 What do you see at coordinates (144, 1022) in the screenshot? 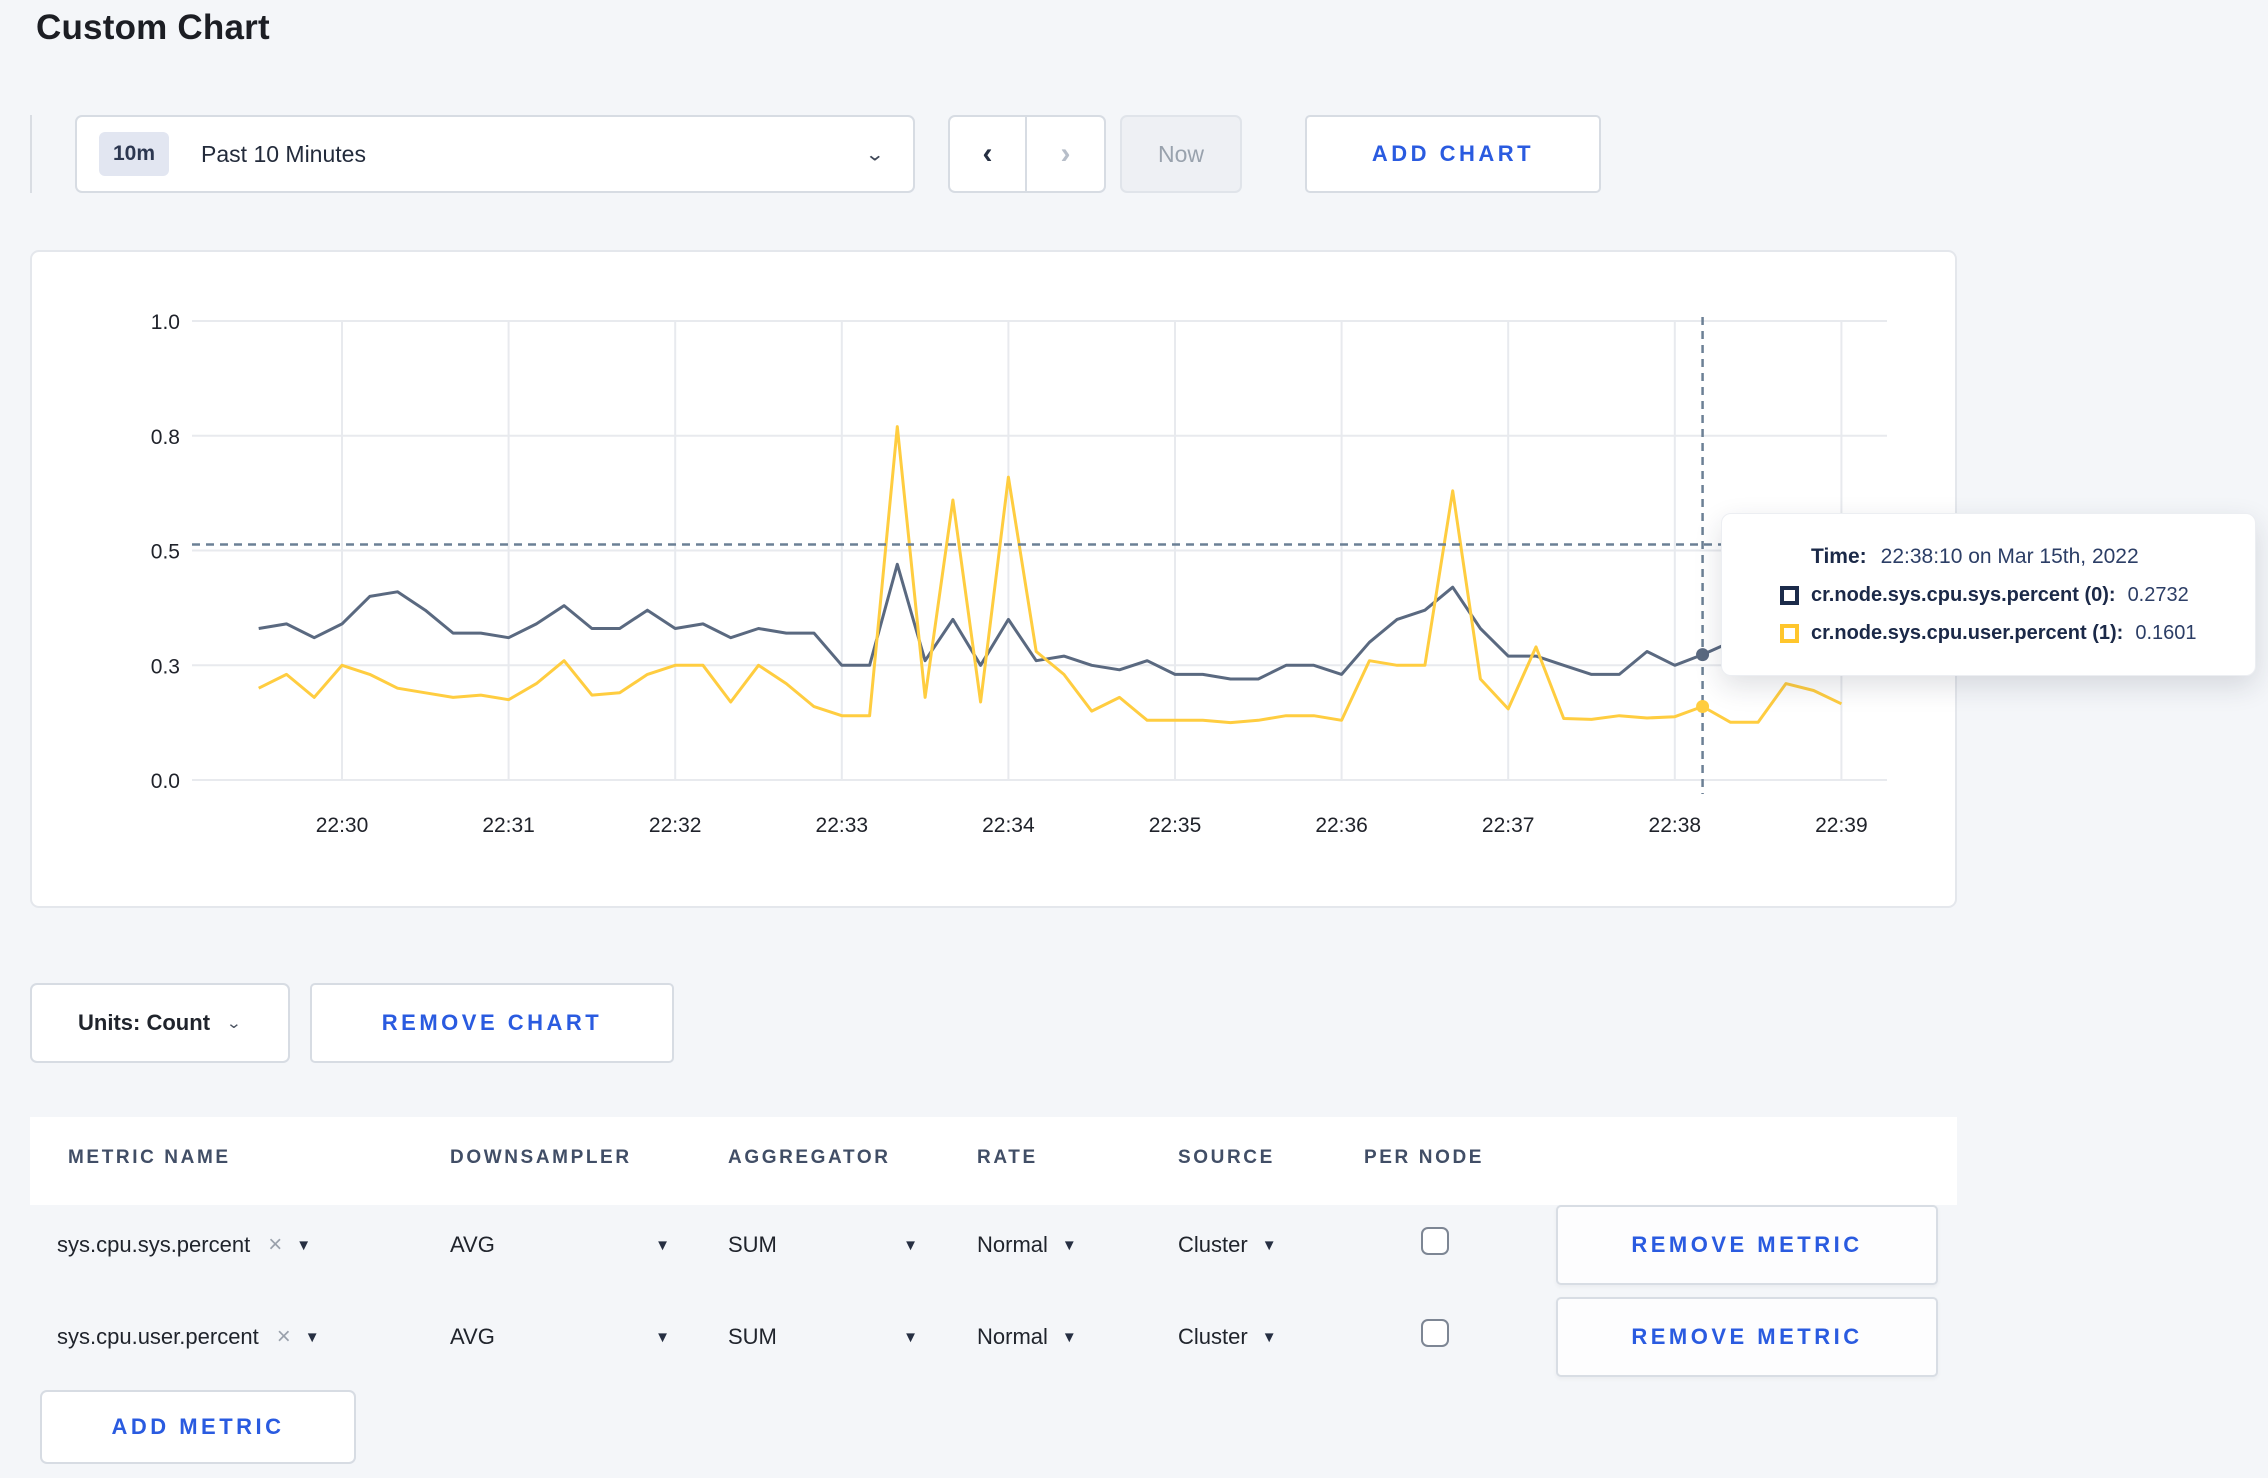
I see `units-label: Units: Count` at bounding box center [144, 1022].